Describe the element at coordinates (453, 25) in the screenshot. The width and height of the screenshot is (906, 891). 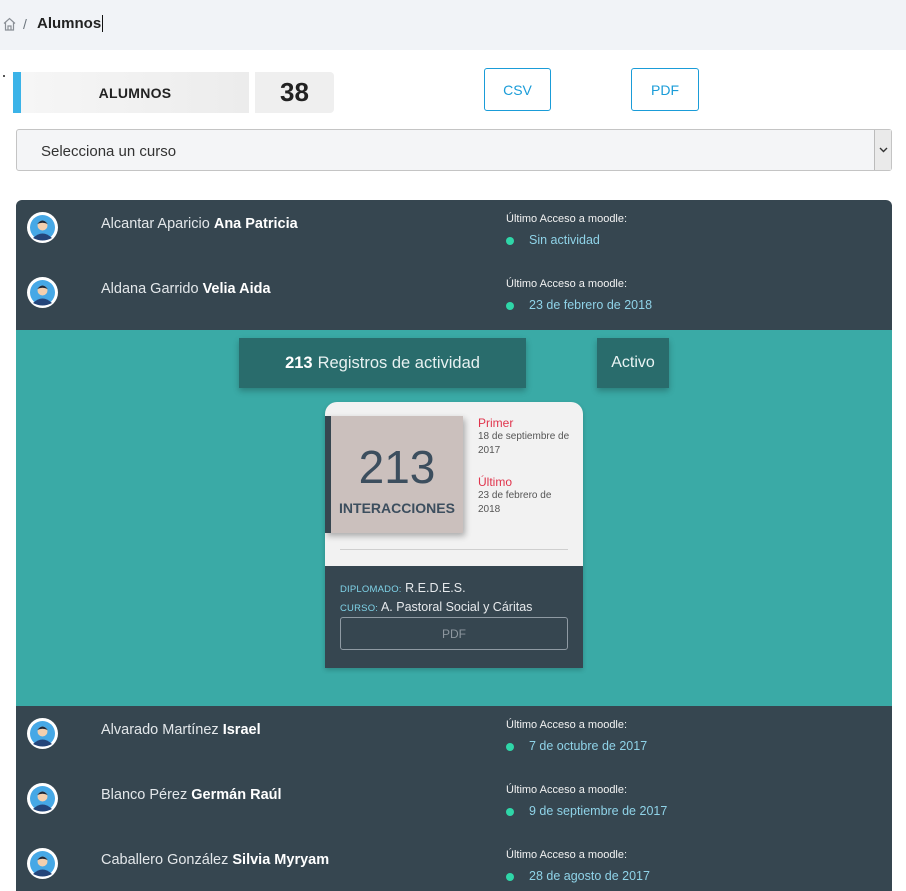
I see `breadcrumb: / Alumnos` at that location.